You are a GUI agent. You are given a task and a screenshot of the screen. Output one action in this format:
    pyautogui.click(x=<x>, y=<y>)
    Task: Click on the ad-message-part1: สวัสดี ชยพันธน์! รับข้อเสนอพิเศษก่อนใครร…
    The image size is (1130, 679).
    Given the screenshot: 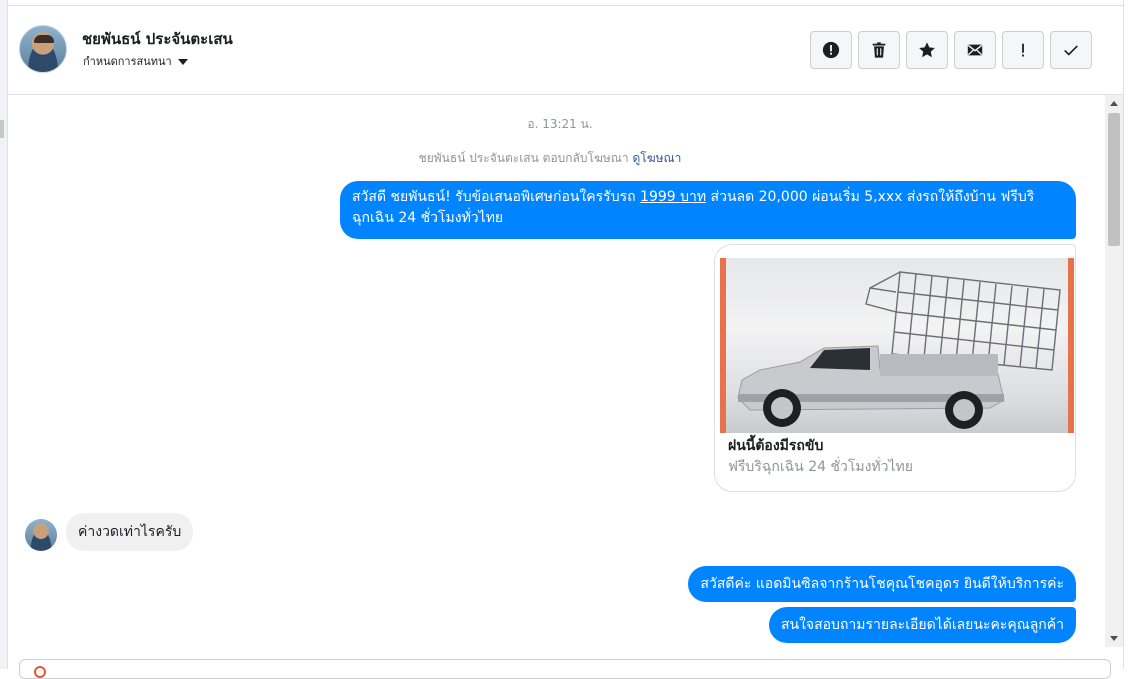 What is the action you would take?
    pyautogui.click(x=496, y=197)
    